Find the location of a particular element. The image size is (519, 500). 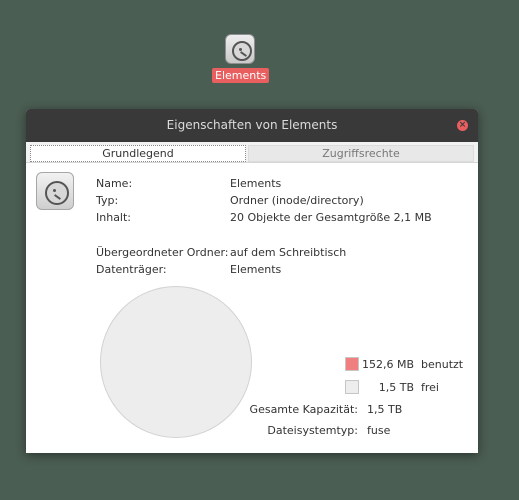

tab-zugriffsrechte: Zugriffsrechte is located at coordinates (361, 153).